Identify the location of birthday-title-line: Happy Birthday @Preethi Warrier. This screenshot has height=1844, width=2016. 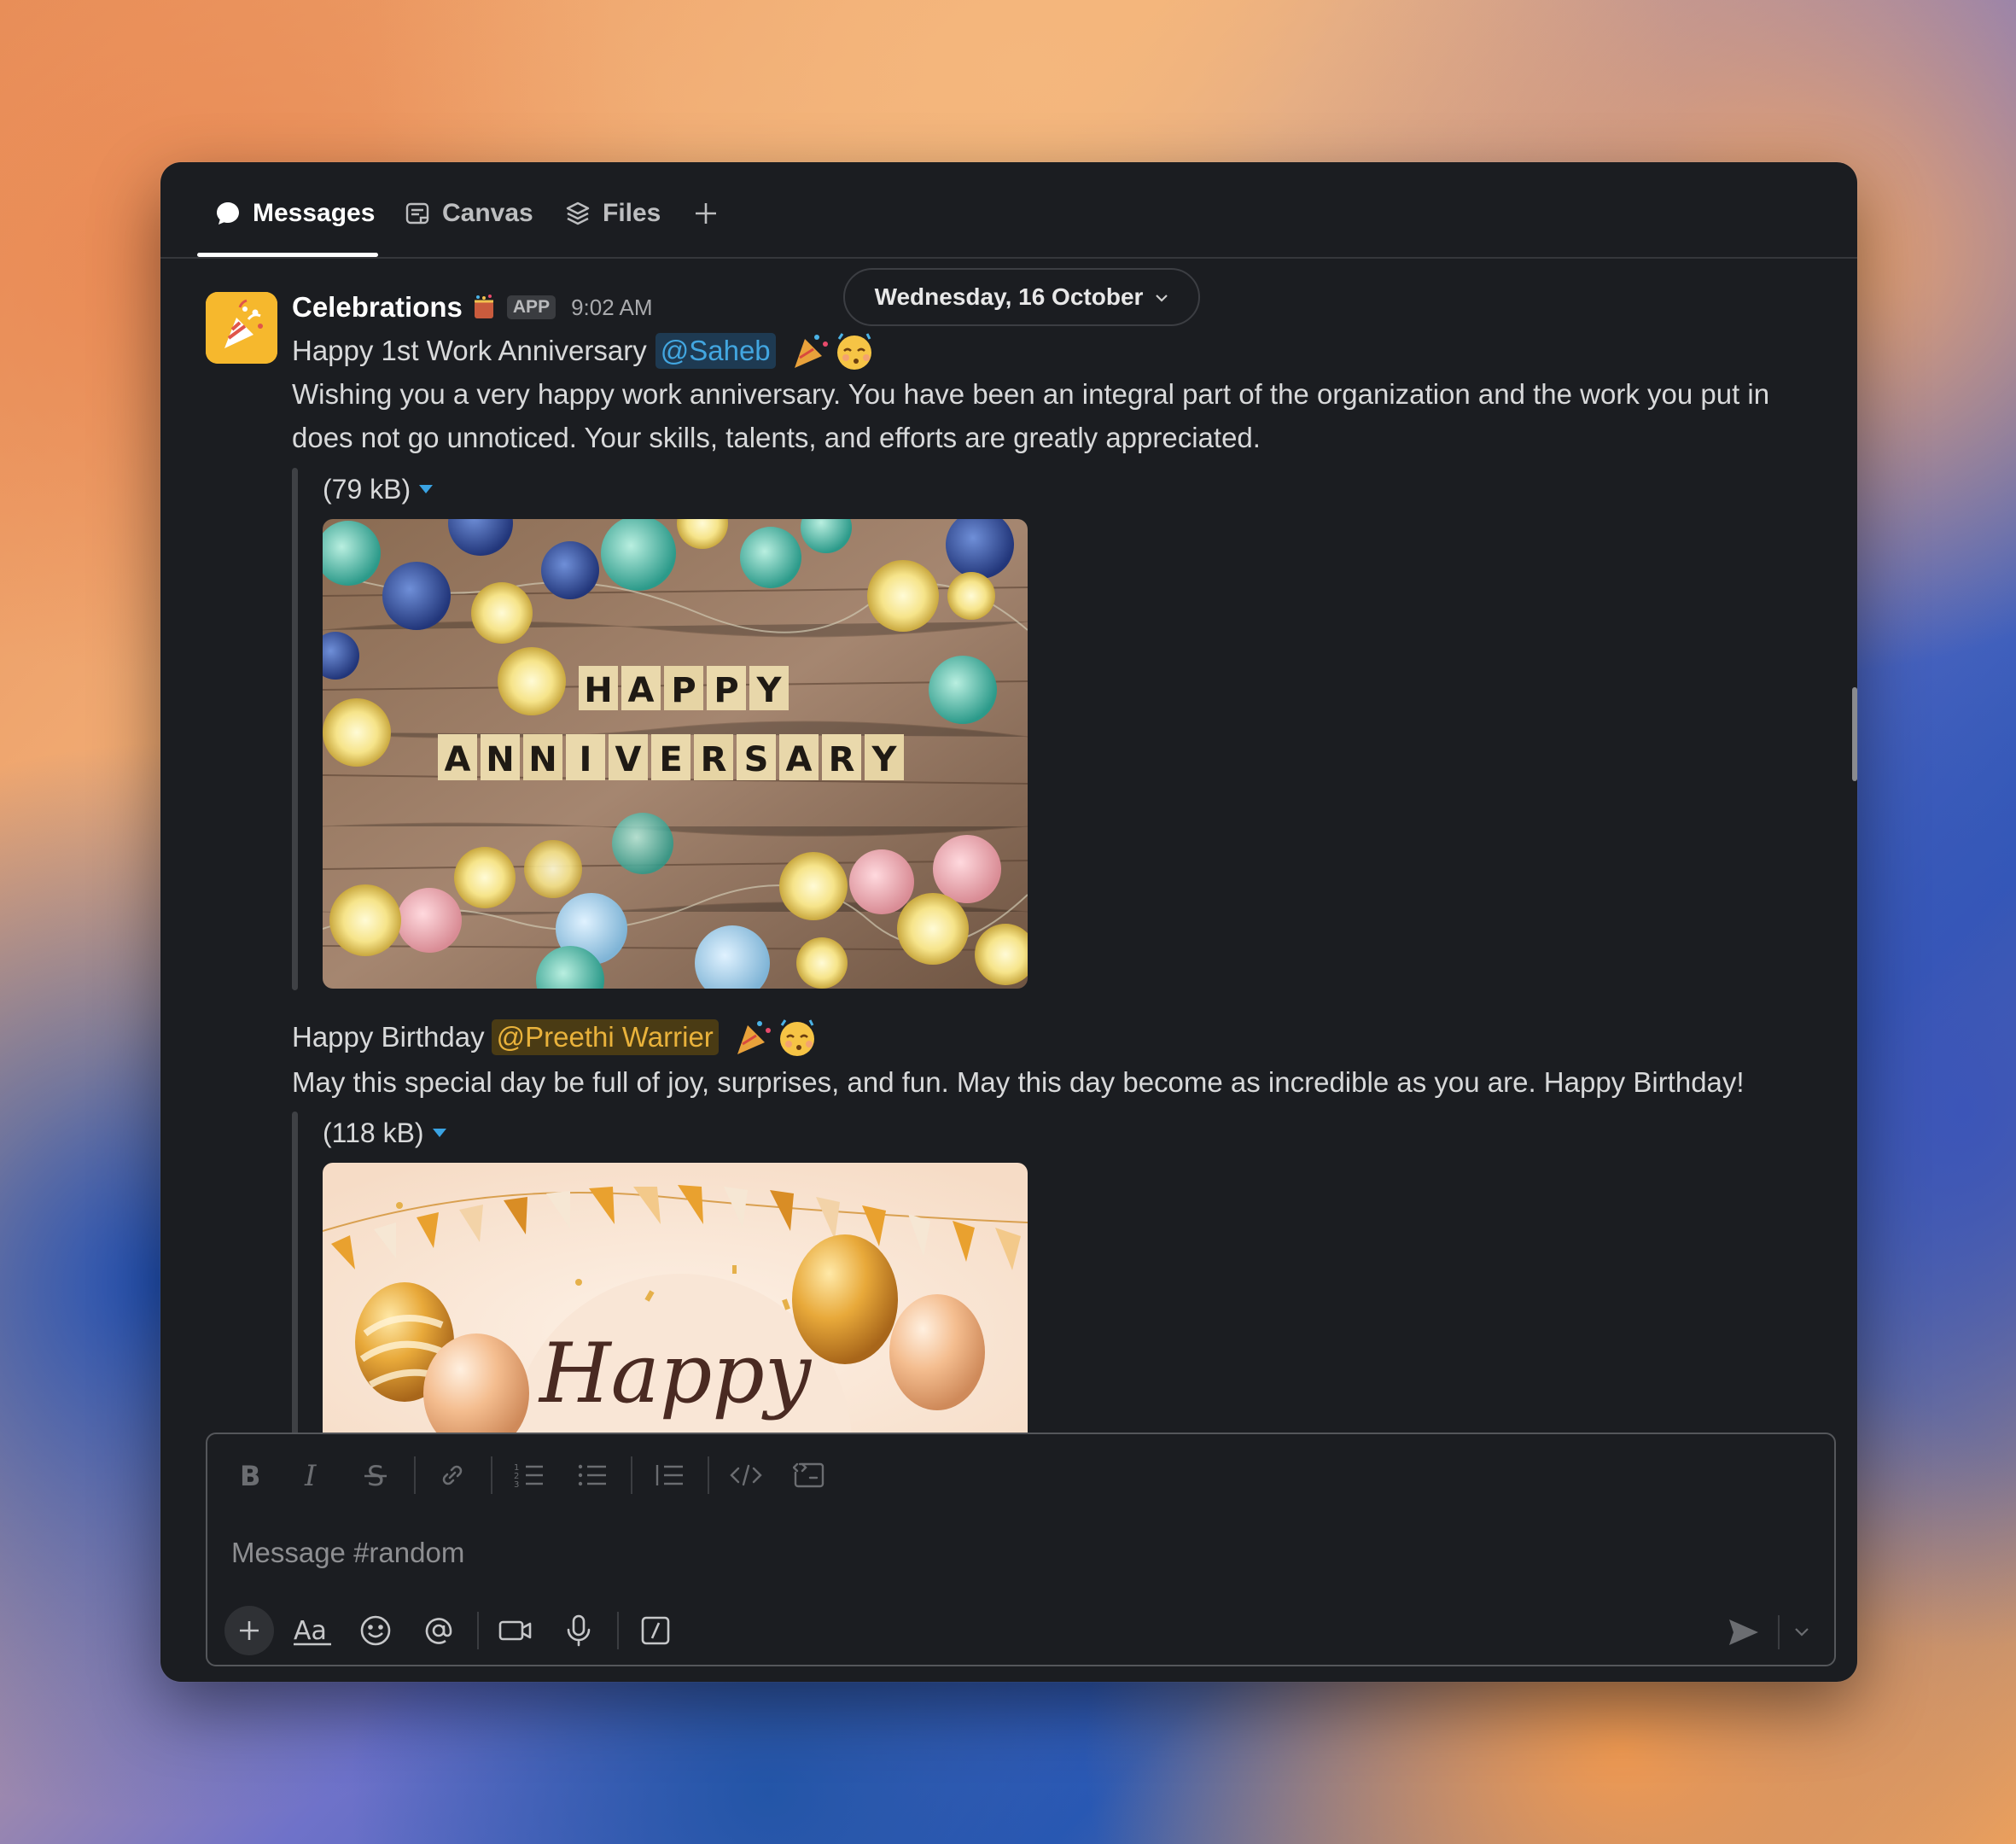
(558, 1038).